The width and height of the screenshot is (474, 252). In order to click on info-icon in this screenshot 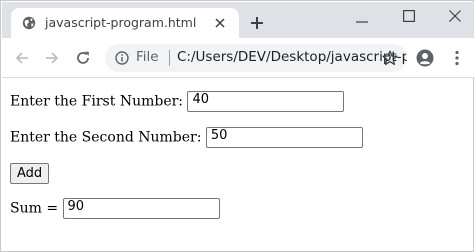, I will do `click(122, 58)`.